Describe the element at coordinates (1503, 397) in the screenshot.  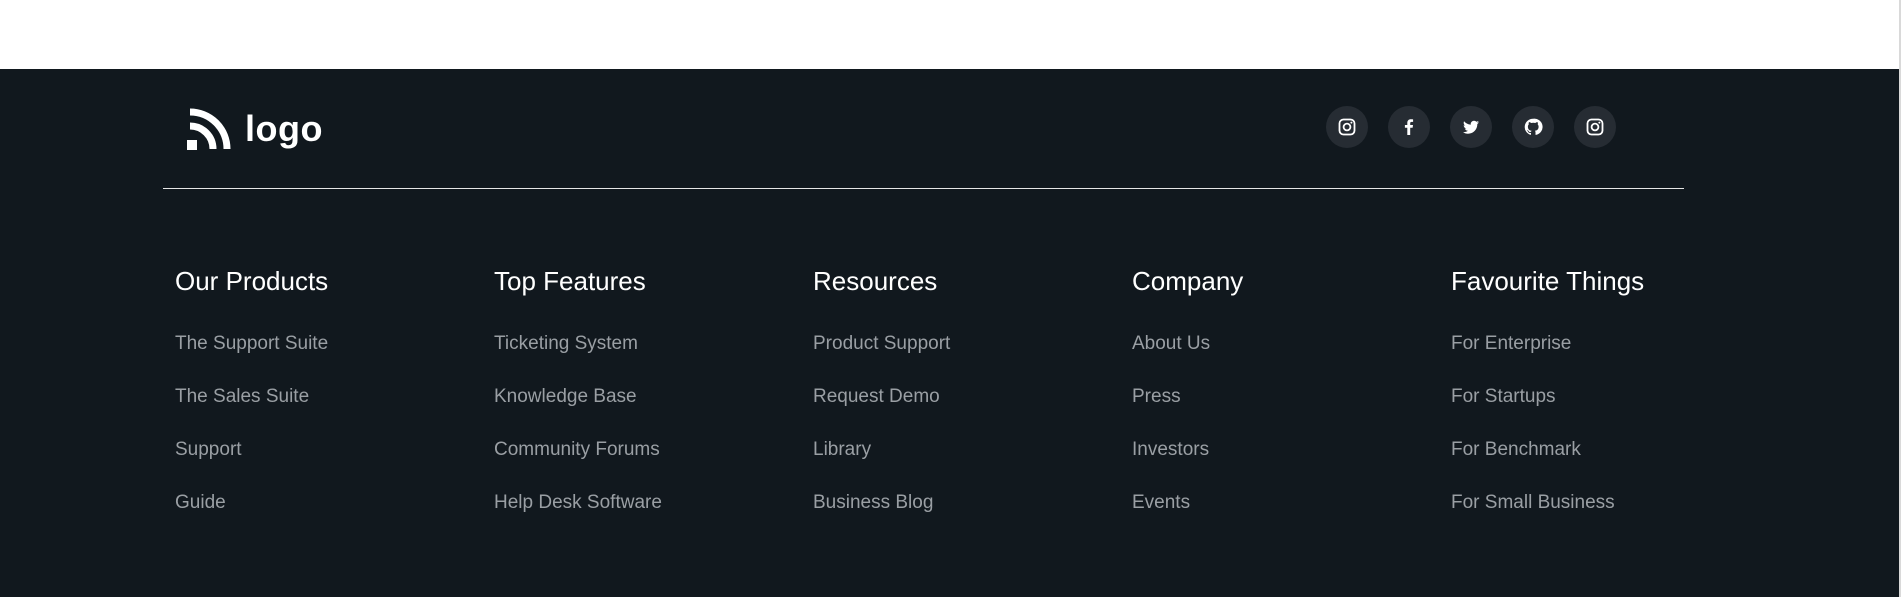
I see `footer-link: For Startups` at that location.